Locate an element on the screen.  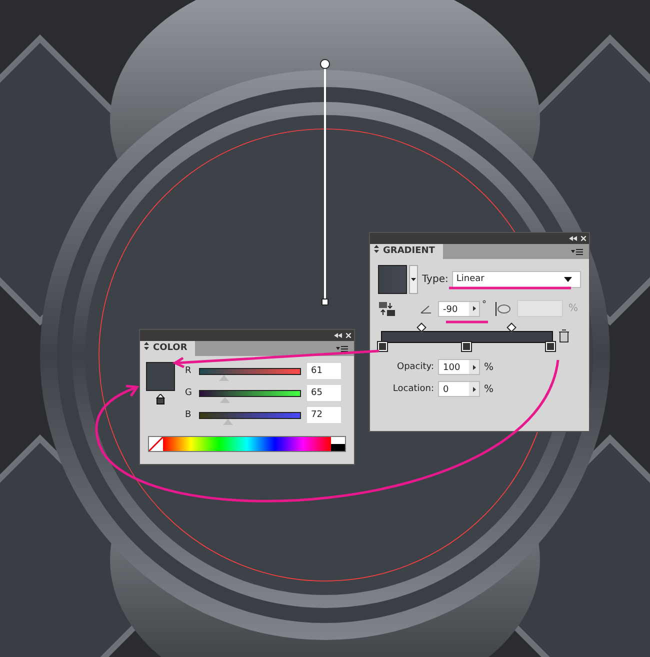
swatch-dropdown is located at coordinates (413, 279).